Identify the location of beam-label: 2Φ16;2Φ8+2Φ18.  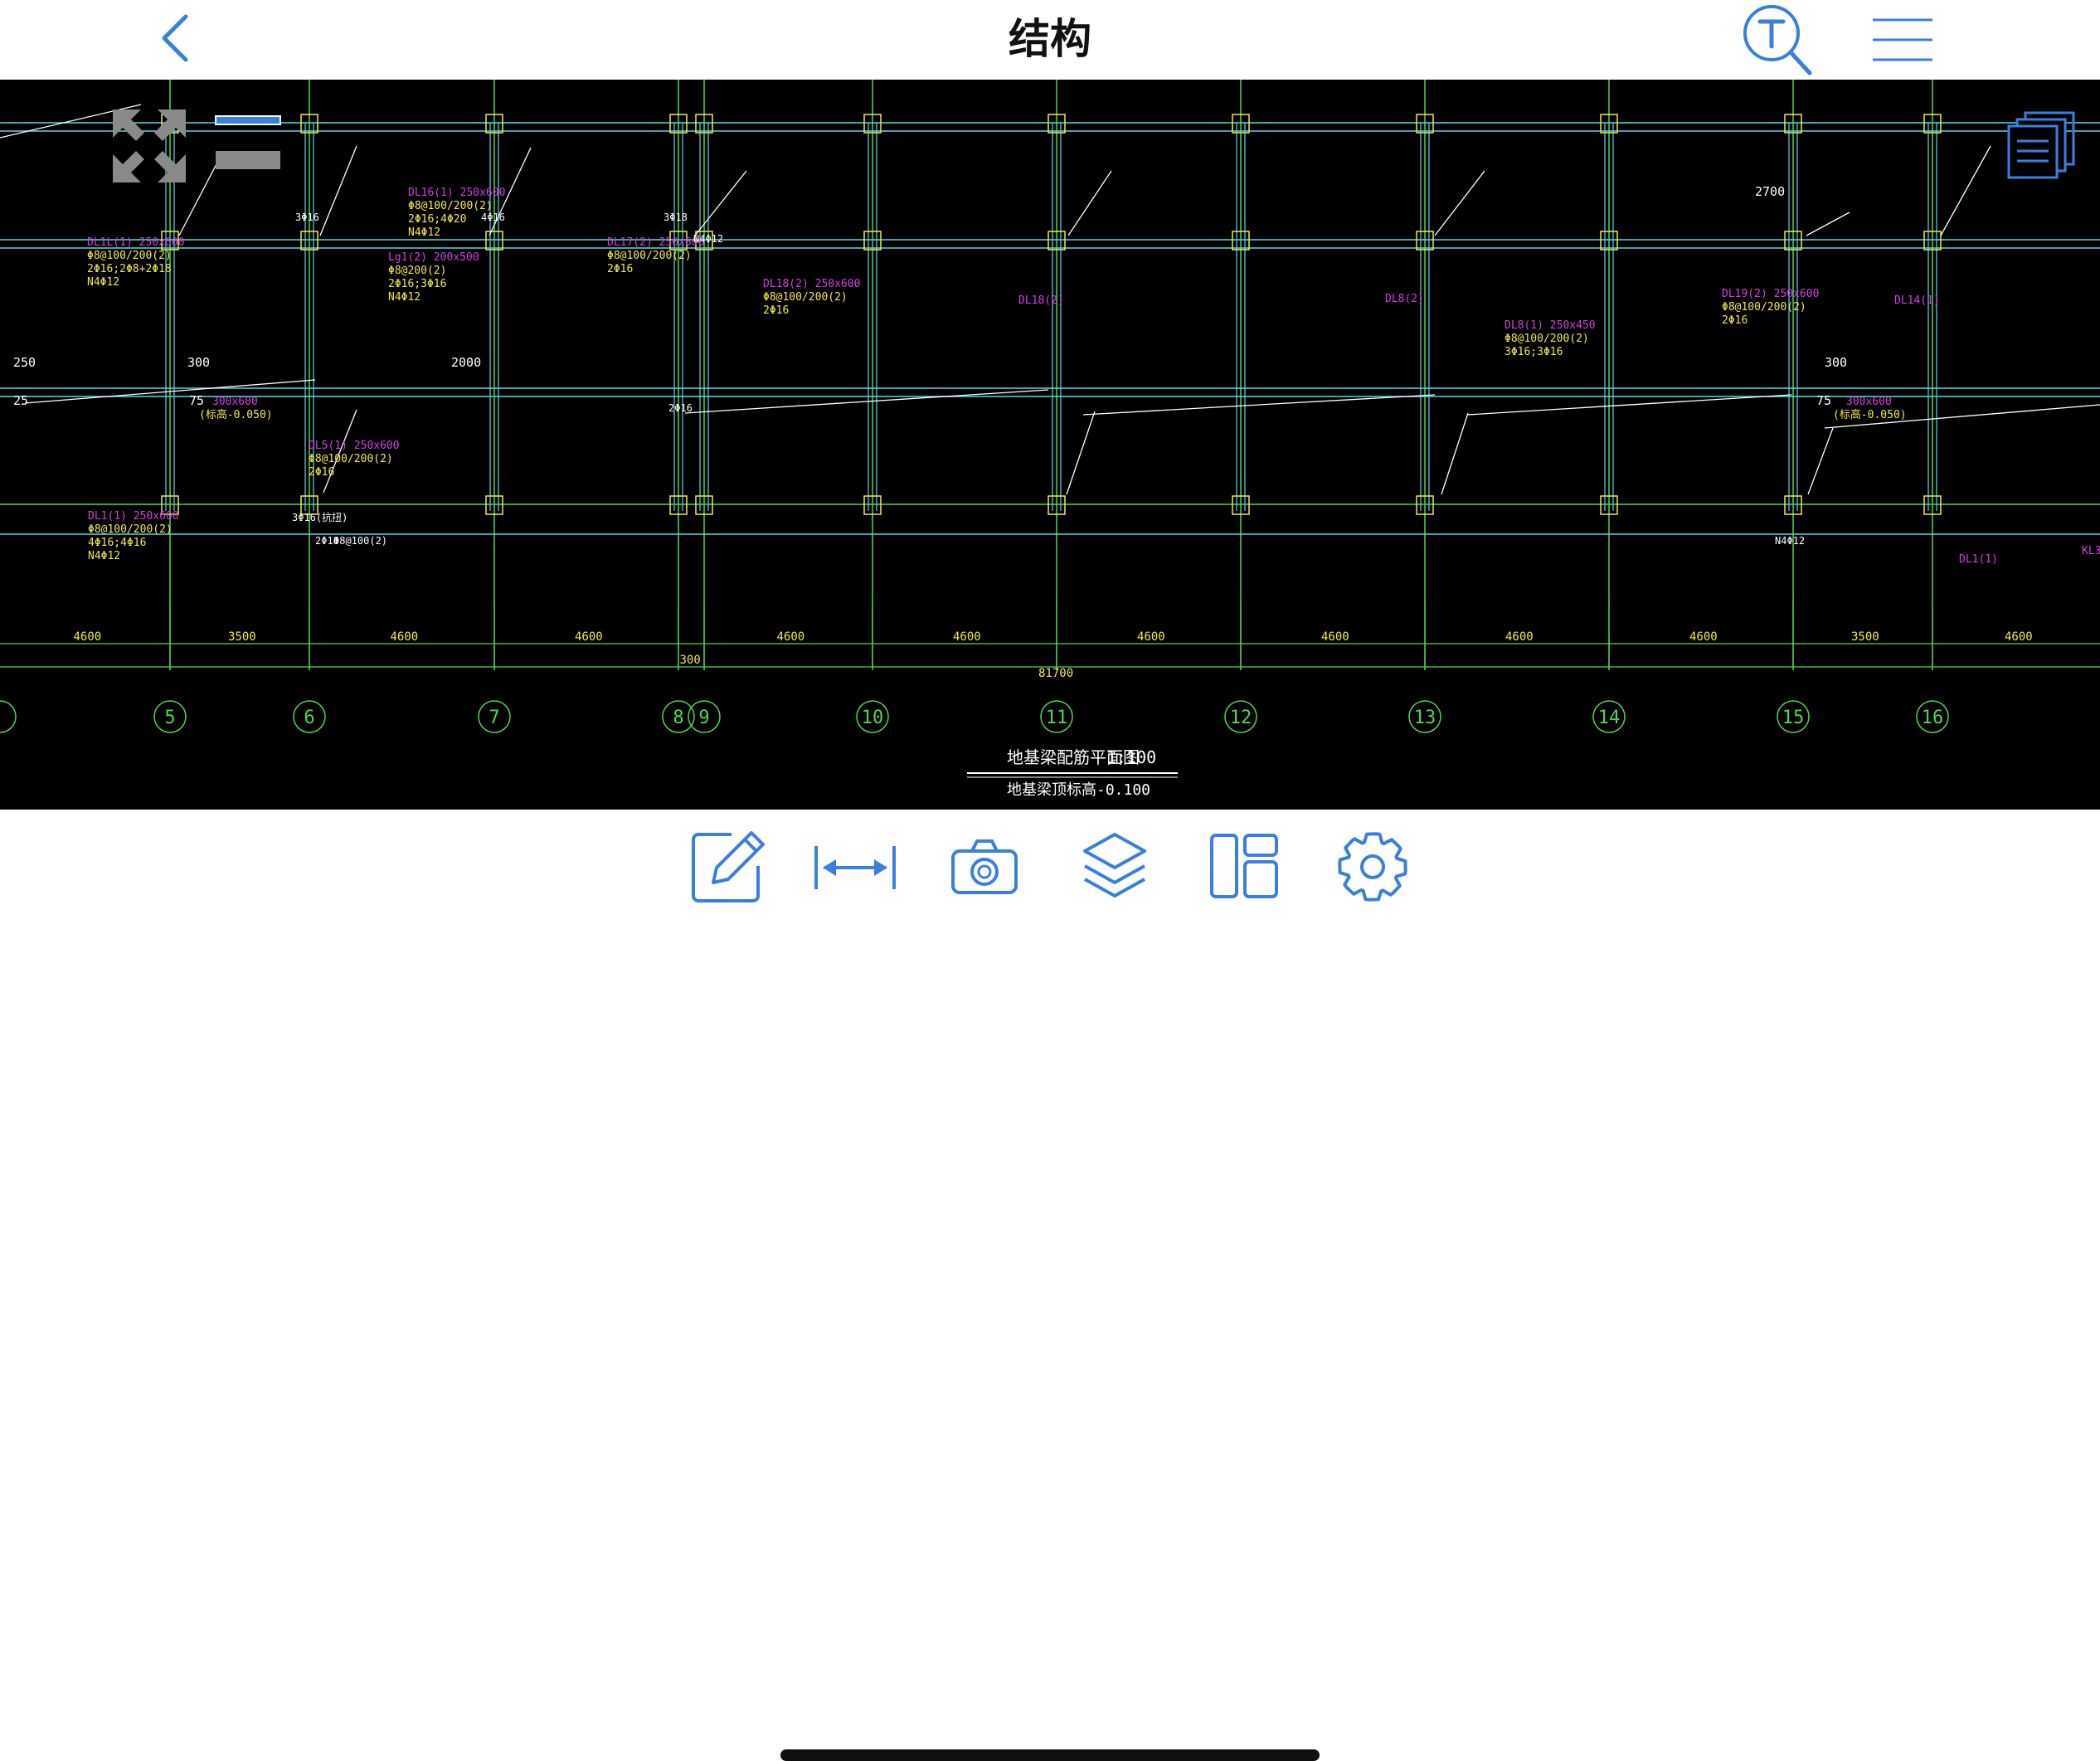
(130, 269).